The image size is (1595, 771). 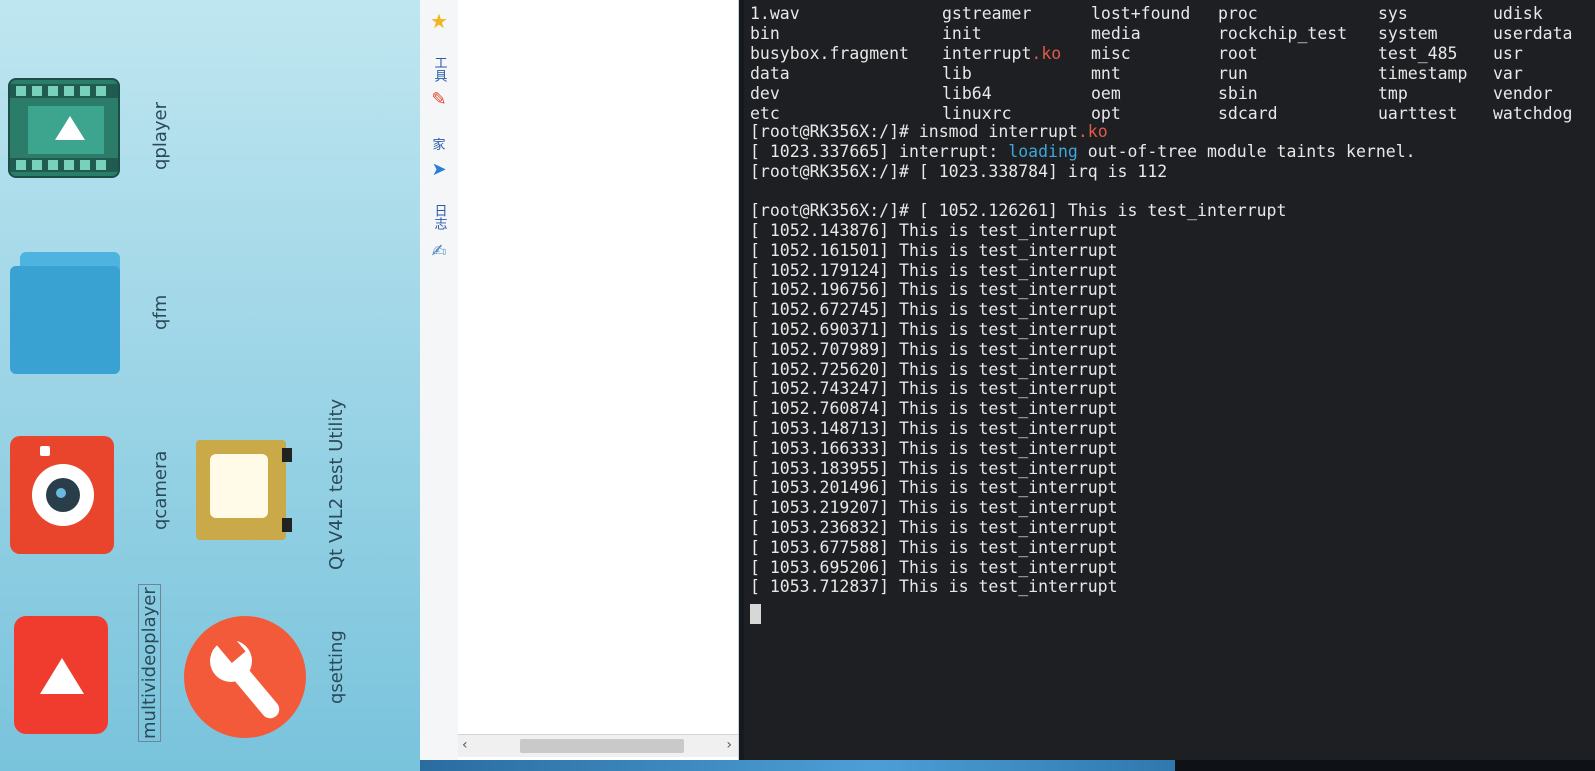 What do you see at coordinates (967, 93) in the screenshot?
I see `ls-entry: lib64` at bounding box center [967, 93].